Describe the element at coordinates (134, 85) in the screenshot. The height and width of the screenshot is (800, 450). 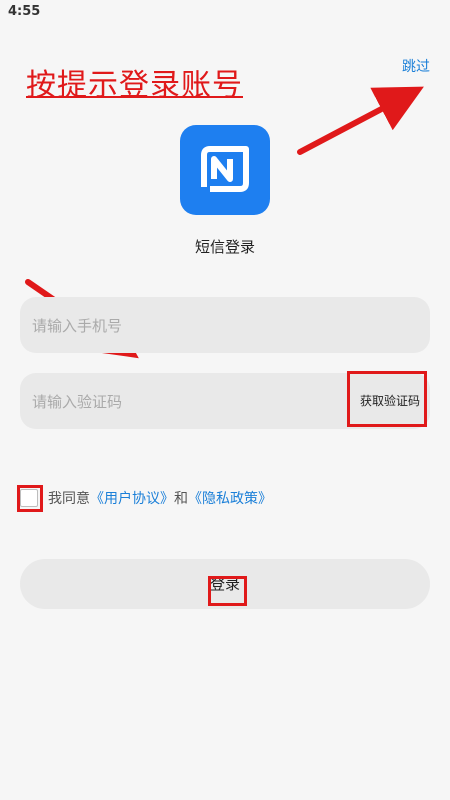
I see `annotation-banner: 按提示登录账号` at that location.